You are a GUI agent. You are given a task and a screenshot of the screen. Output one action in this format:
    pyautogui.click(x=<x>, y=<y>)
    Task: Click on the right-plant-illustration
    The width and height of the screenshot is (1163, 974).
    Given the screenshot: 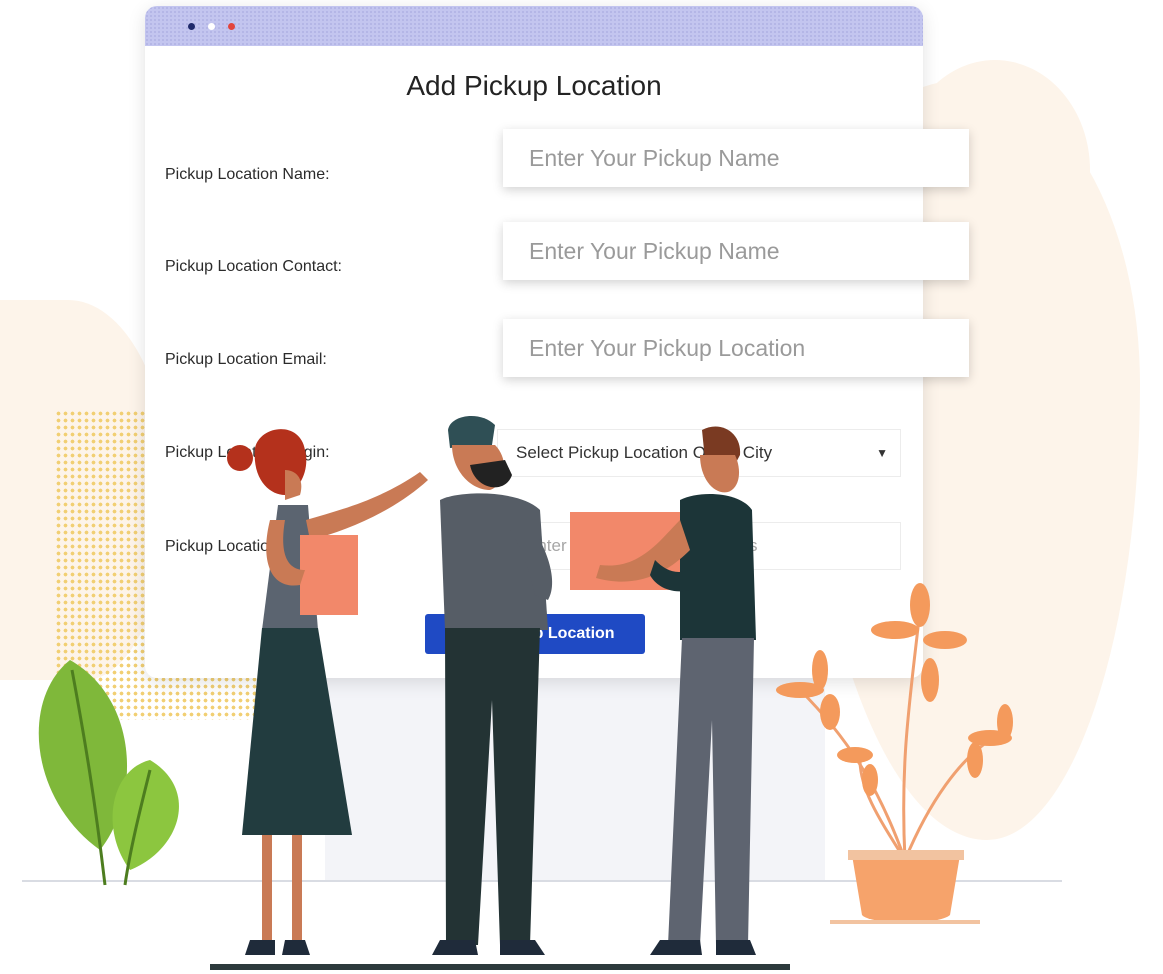 What is the action you would take?
    pyautogui.click(x=894, y=753)
    